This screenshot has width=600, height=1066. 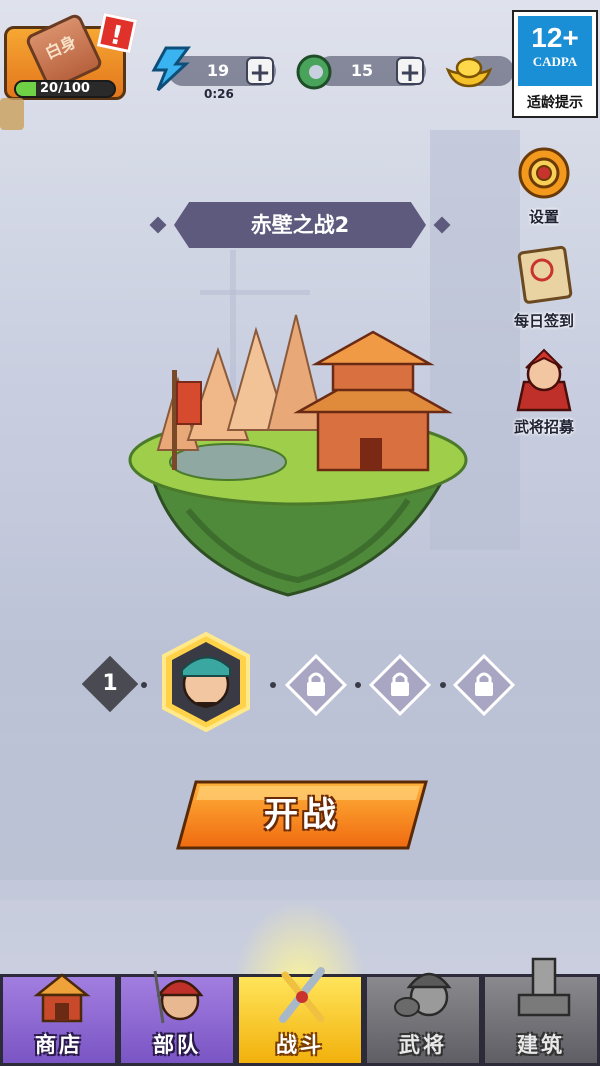 I want to click on tab-building-label: 建筑, so click(x=541, y=1045).